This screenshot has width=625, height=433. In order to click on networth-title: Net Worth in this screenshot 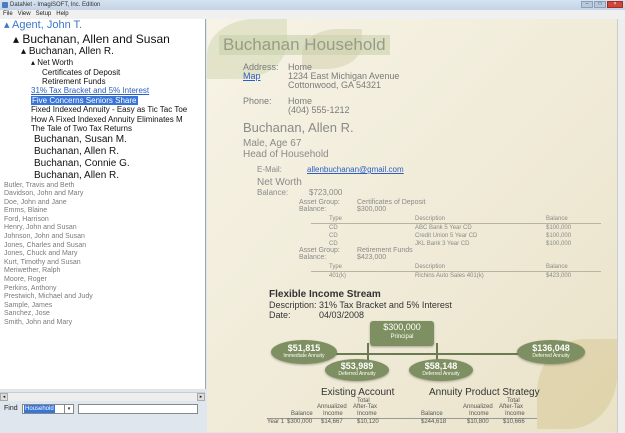, I will do `click(279, 182)`.